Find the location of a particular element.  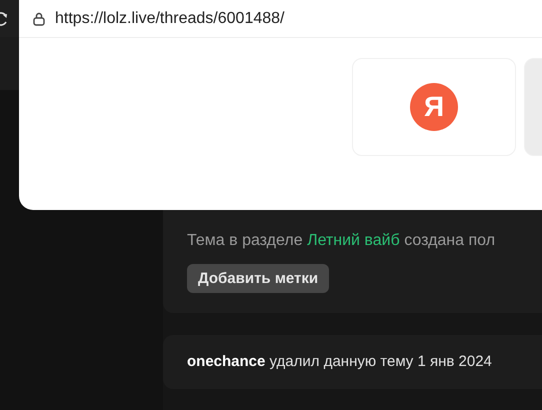

url-text: https://lolz.live/threads/6001488/ is located at coordinates (169, 19).